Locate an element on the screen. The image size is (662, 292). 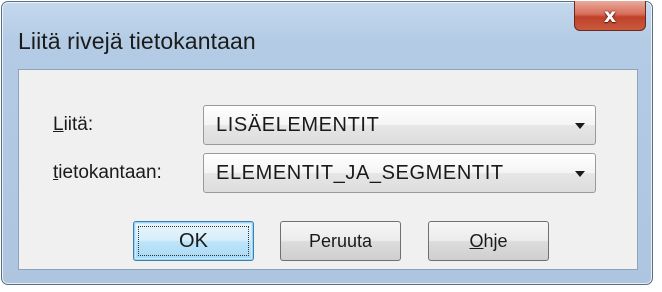
source-label: Liitä: is located at coordinates (73, 125).